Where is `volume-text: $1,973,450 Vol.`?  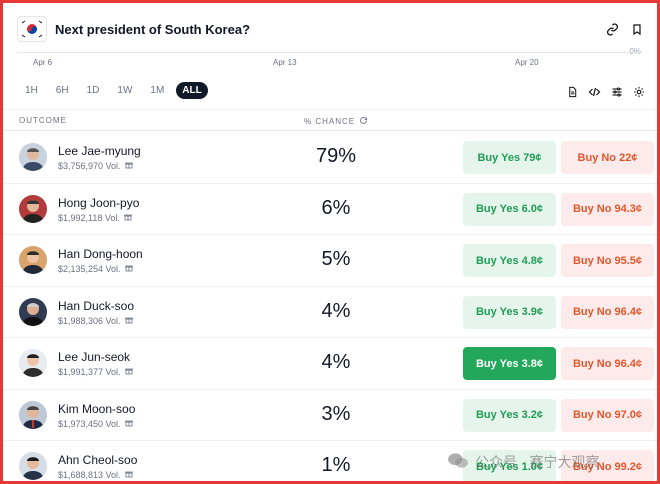 volume-text: $1,973,450 Vol. is located at coordinates (95, 424).